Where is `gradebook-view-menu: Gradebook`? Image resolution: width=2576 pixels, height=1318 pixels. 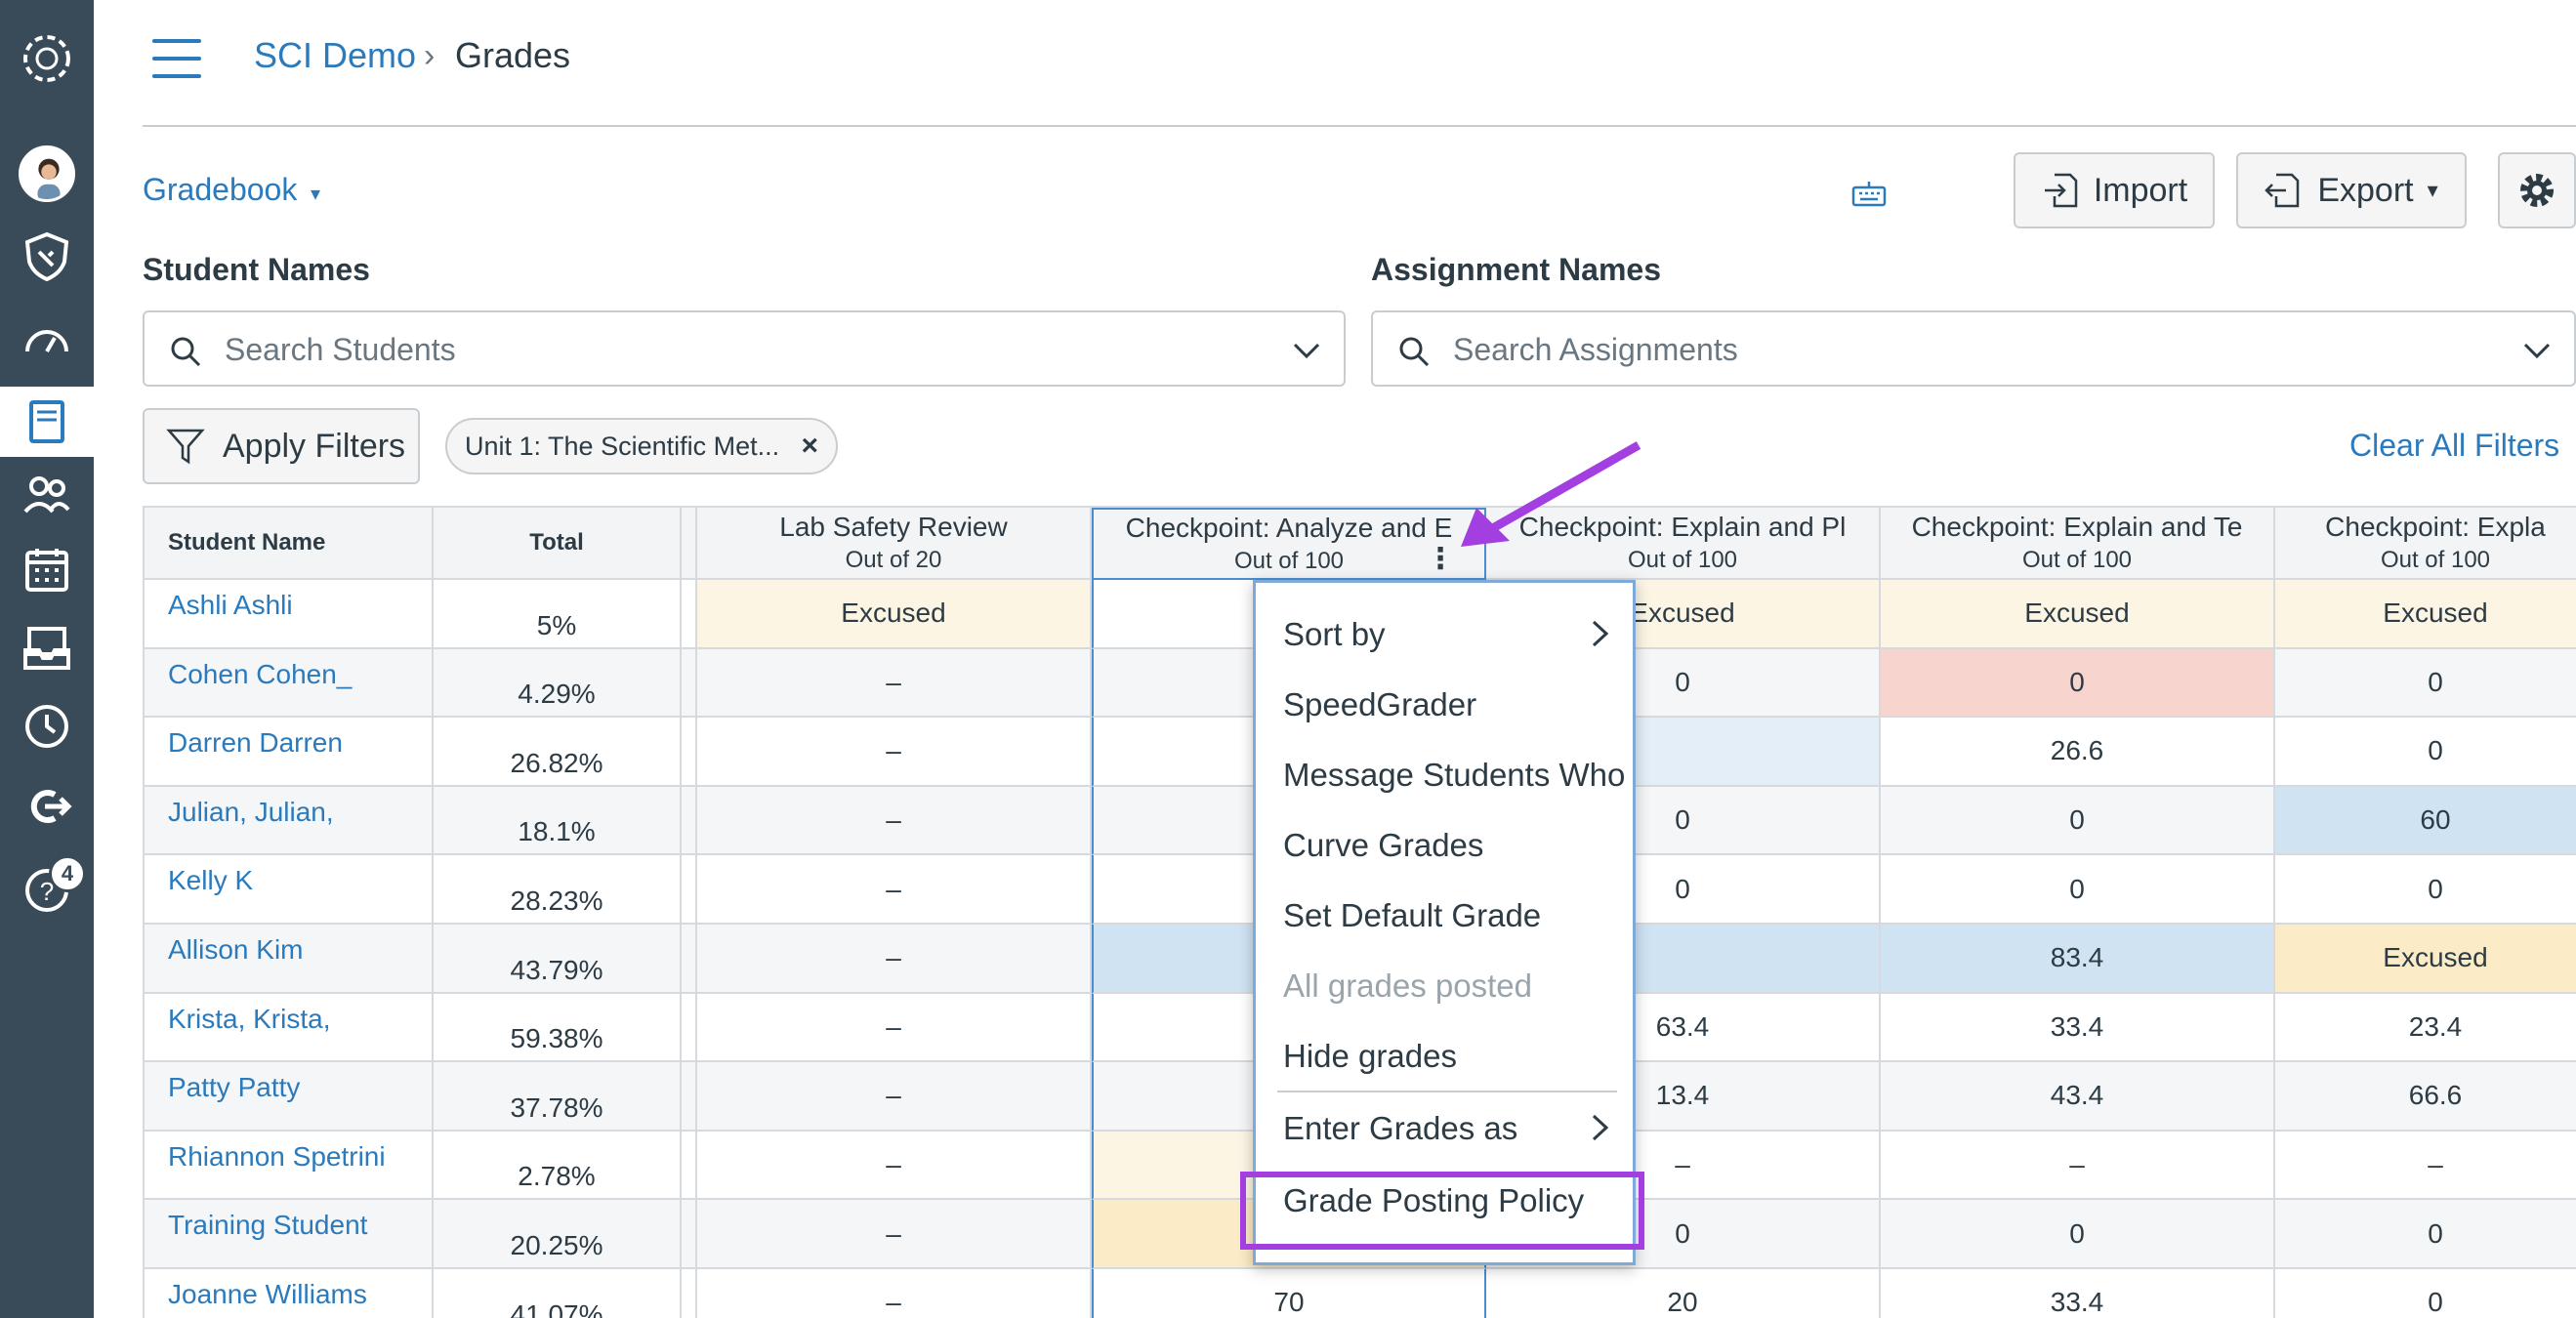 gradebook-view-menu: Gradebook is located at coordinates (220, 190).